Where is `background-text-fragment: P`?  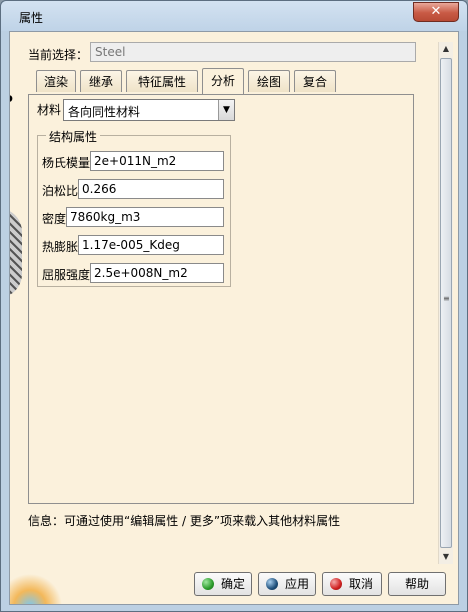
background-text-fragment: P is located at coordinates (15, 104).